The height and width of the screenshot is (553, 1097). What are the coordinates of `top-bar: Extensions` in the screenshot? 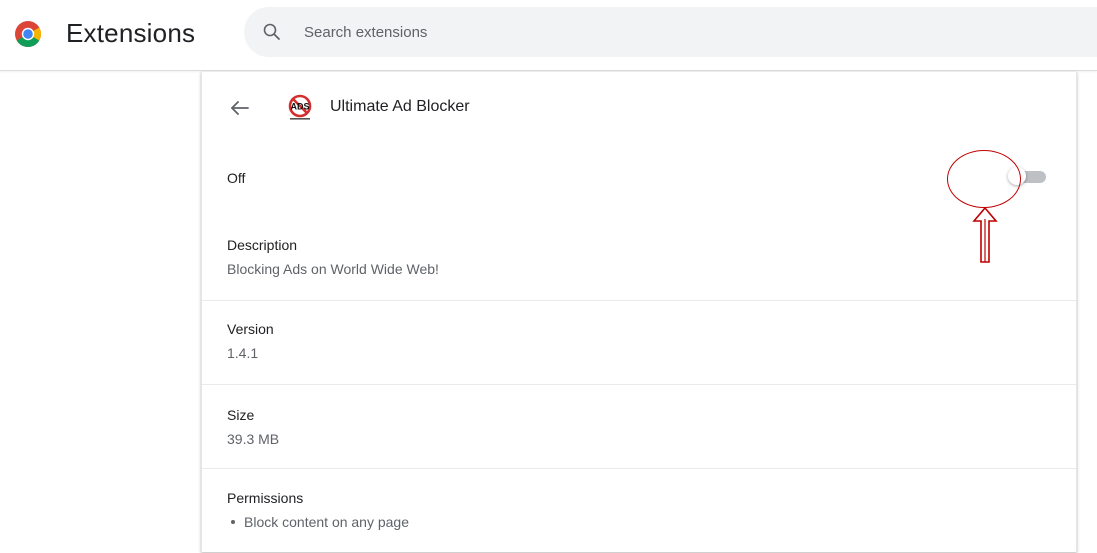 It's located at (548, 35).